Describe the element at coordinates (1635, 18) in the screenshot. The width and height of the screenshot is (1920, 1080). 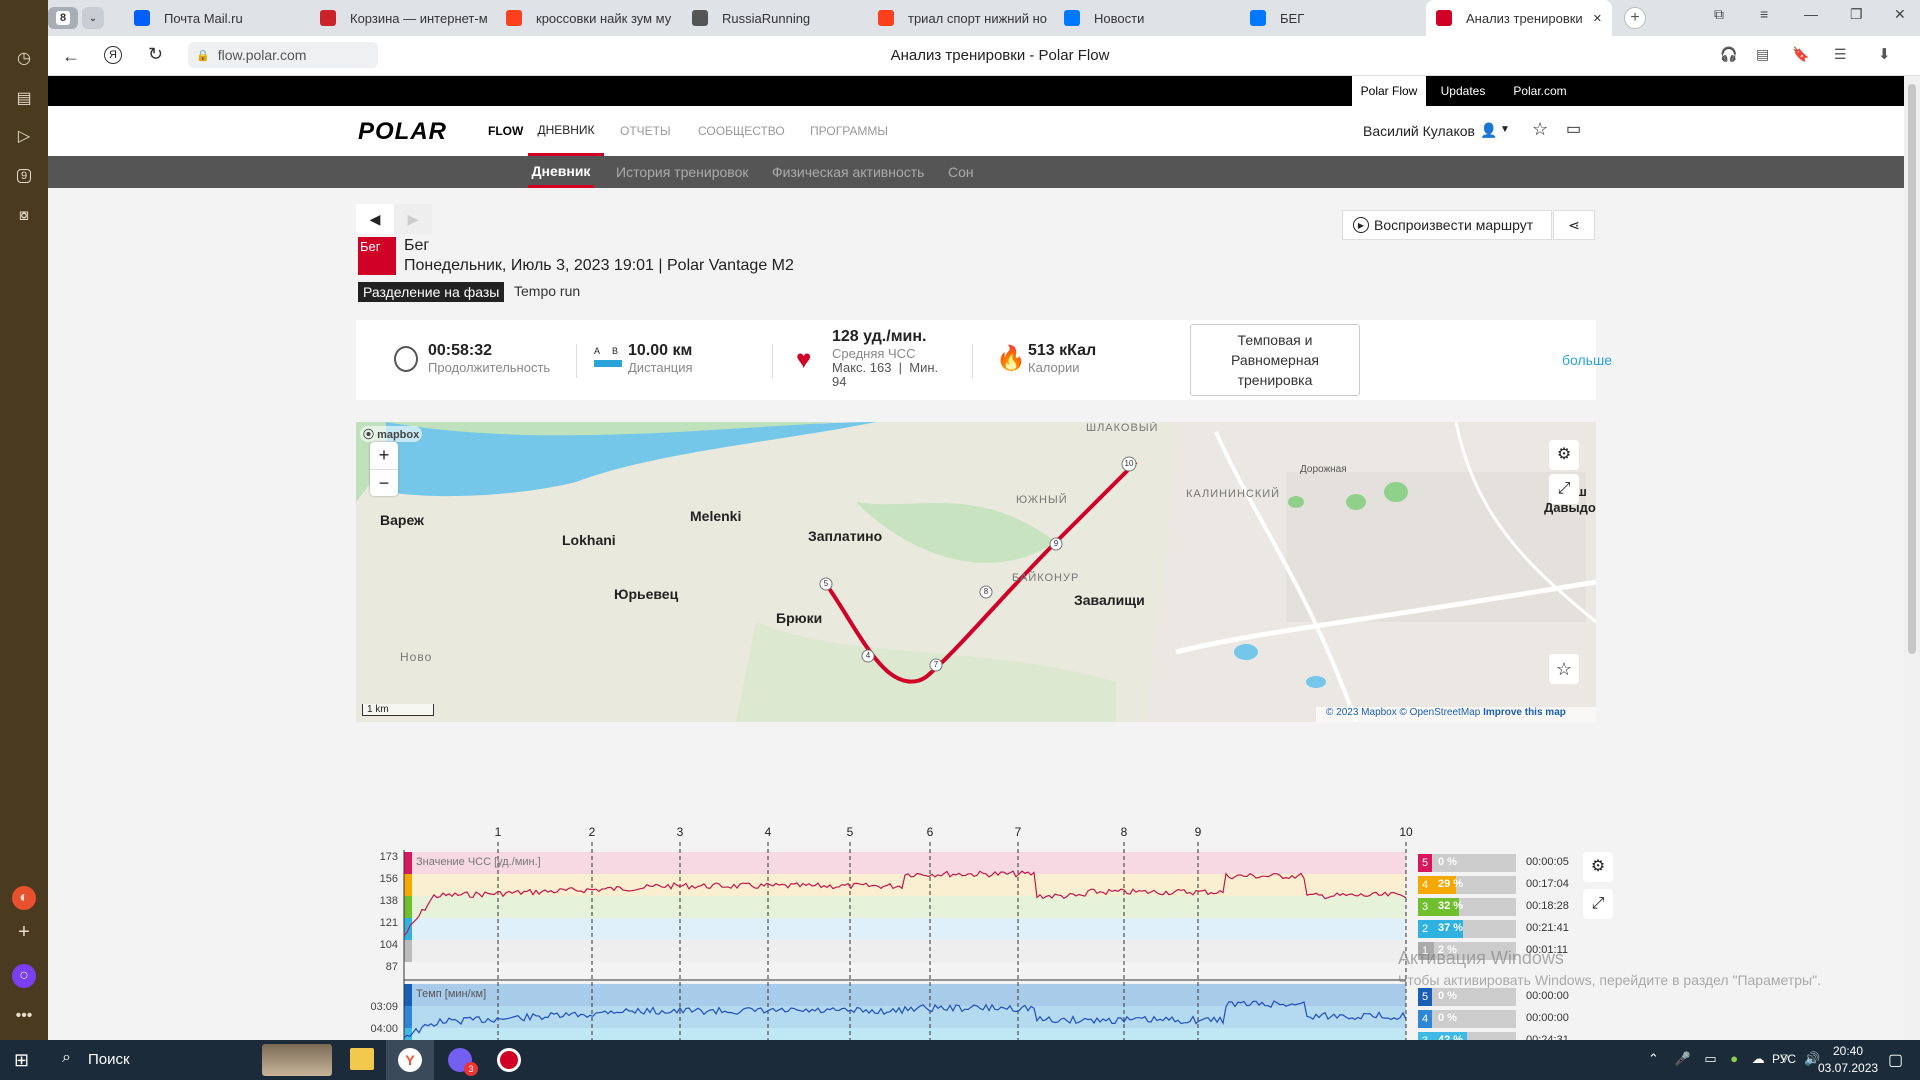
I see `new-tab-button: +` at that location.